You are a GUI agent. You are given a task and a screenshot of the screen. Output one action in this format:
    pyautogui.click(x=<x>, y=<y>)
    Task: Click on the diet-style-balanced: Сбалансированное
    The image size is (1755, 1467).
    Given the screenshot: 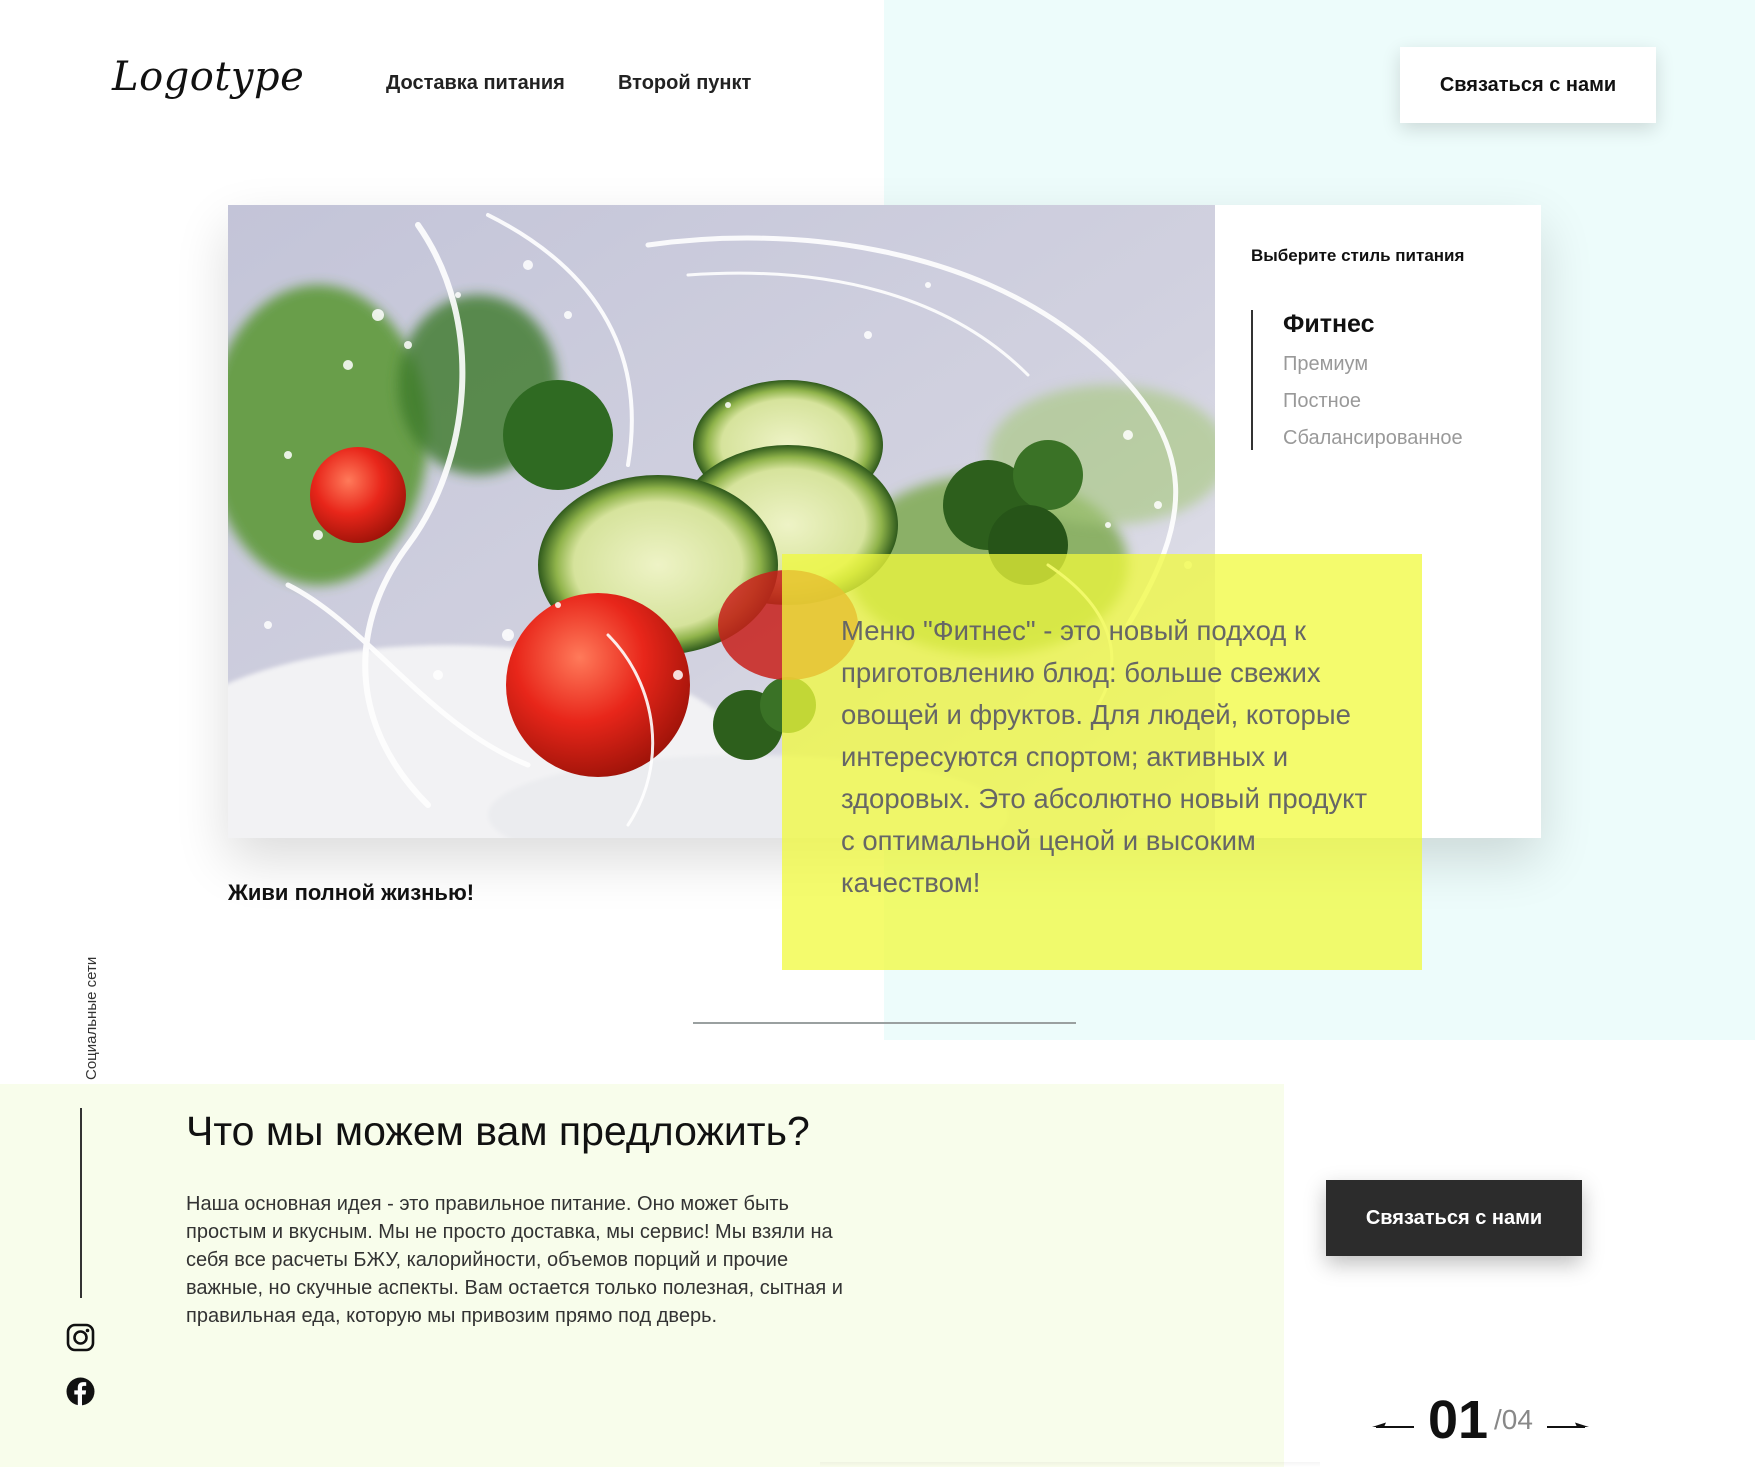 What is the action you would take?
    pyautogui.click(x=1373, y=438)
    